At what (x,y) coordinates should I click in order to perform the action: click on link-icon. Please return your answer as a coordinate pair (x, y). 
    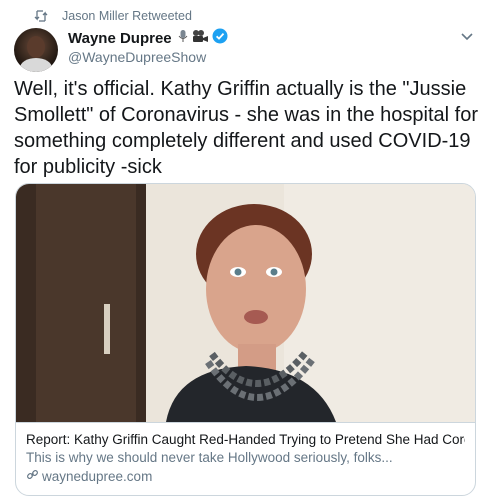
    Looking at the image, I should click on (32, 476).